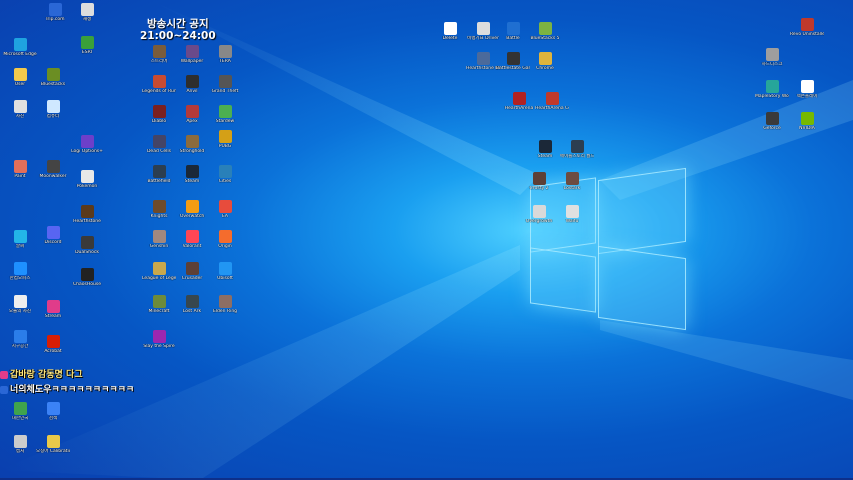 The image size is (853, 480). Describe the element at coordinates (772, 57) in the screenshot. I see `desktop-icon: 하드디스크` at that location.